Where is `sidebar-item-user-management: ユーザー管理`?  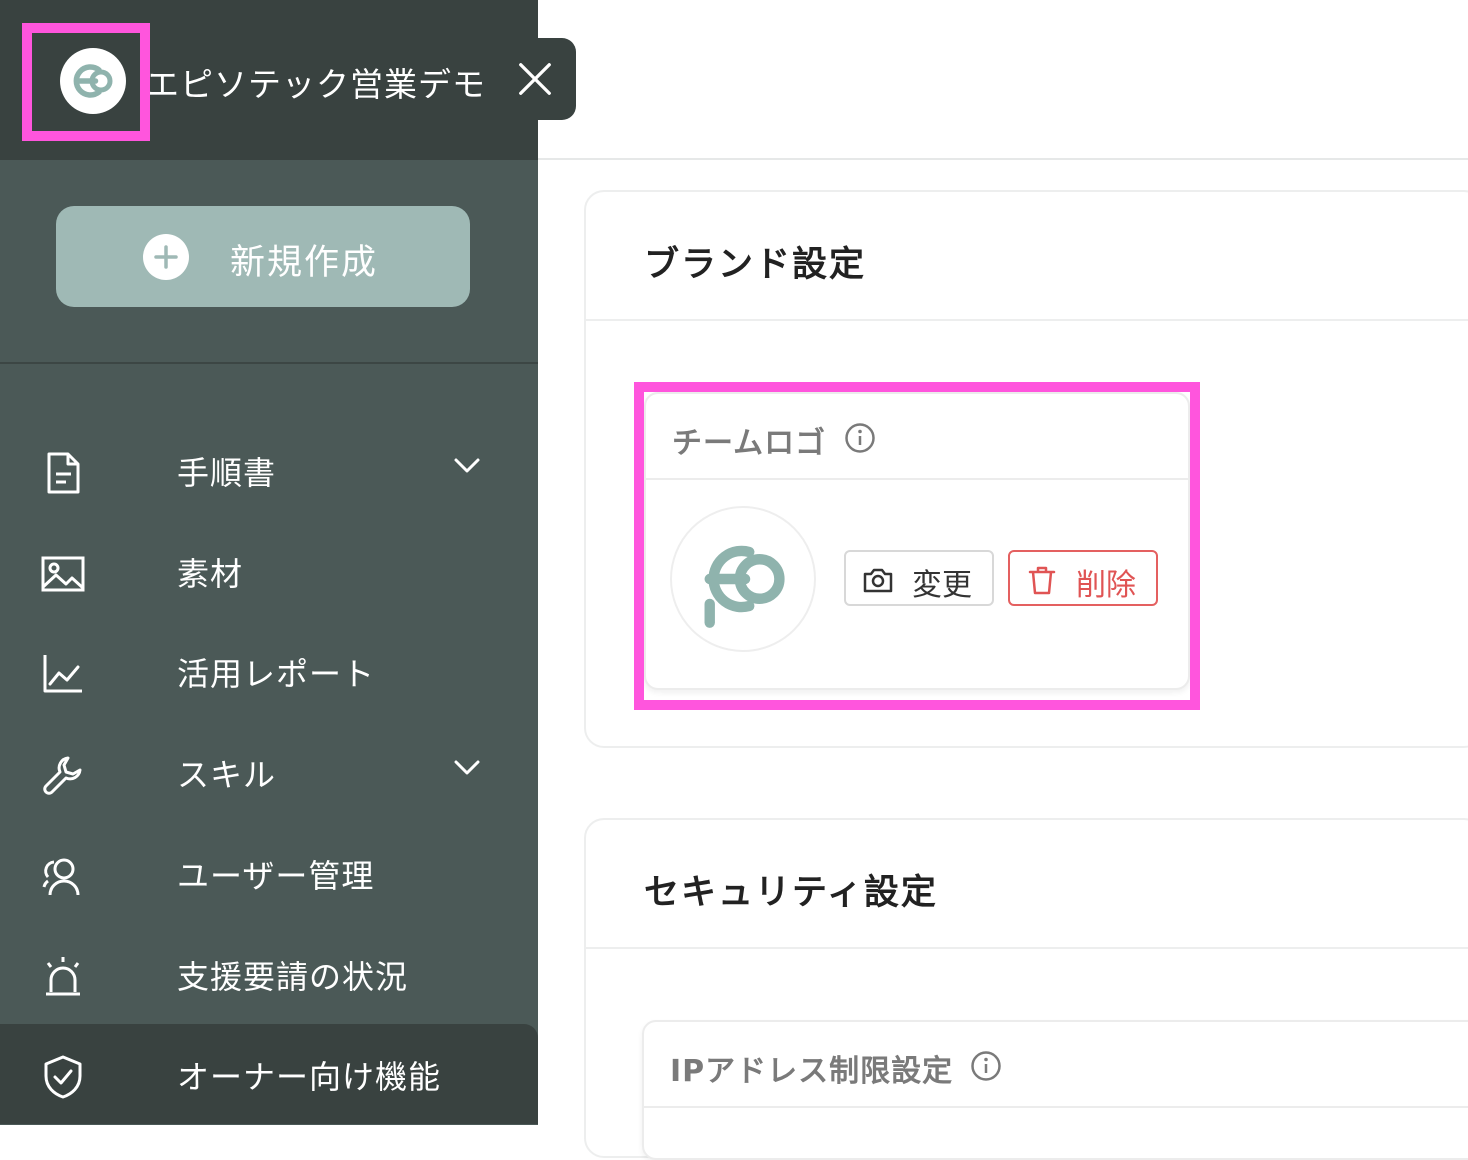
sidebar-item-user-management: ユーザー管理 is located at coordinates (269, 873).